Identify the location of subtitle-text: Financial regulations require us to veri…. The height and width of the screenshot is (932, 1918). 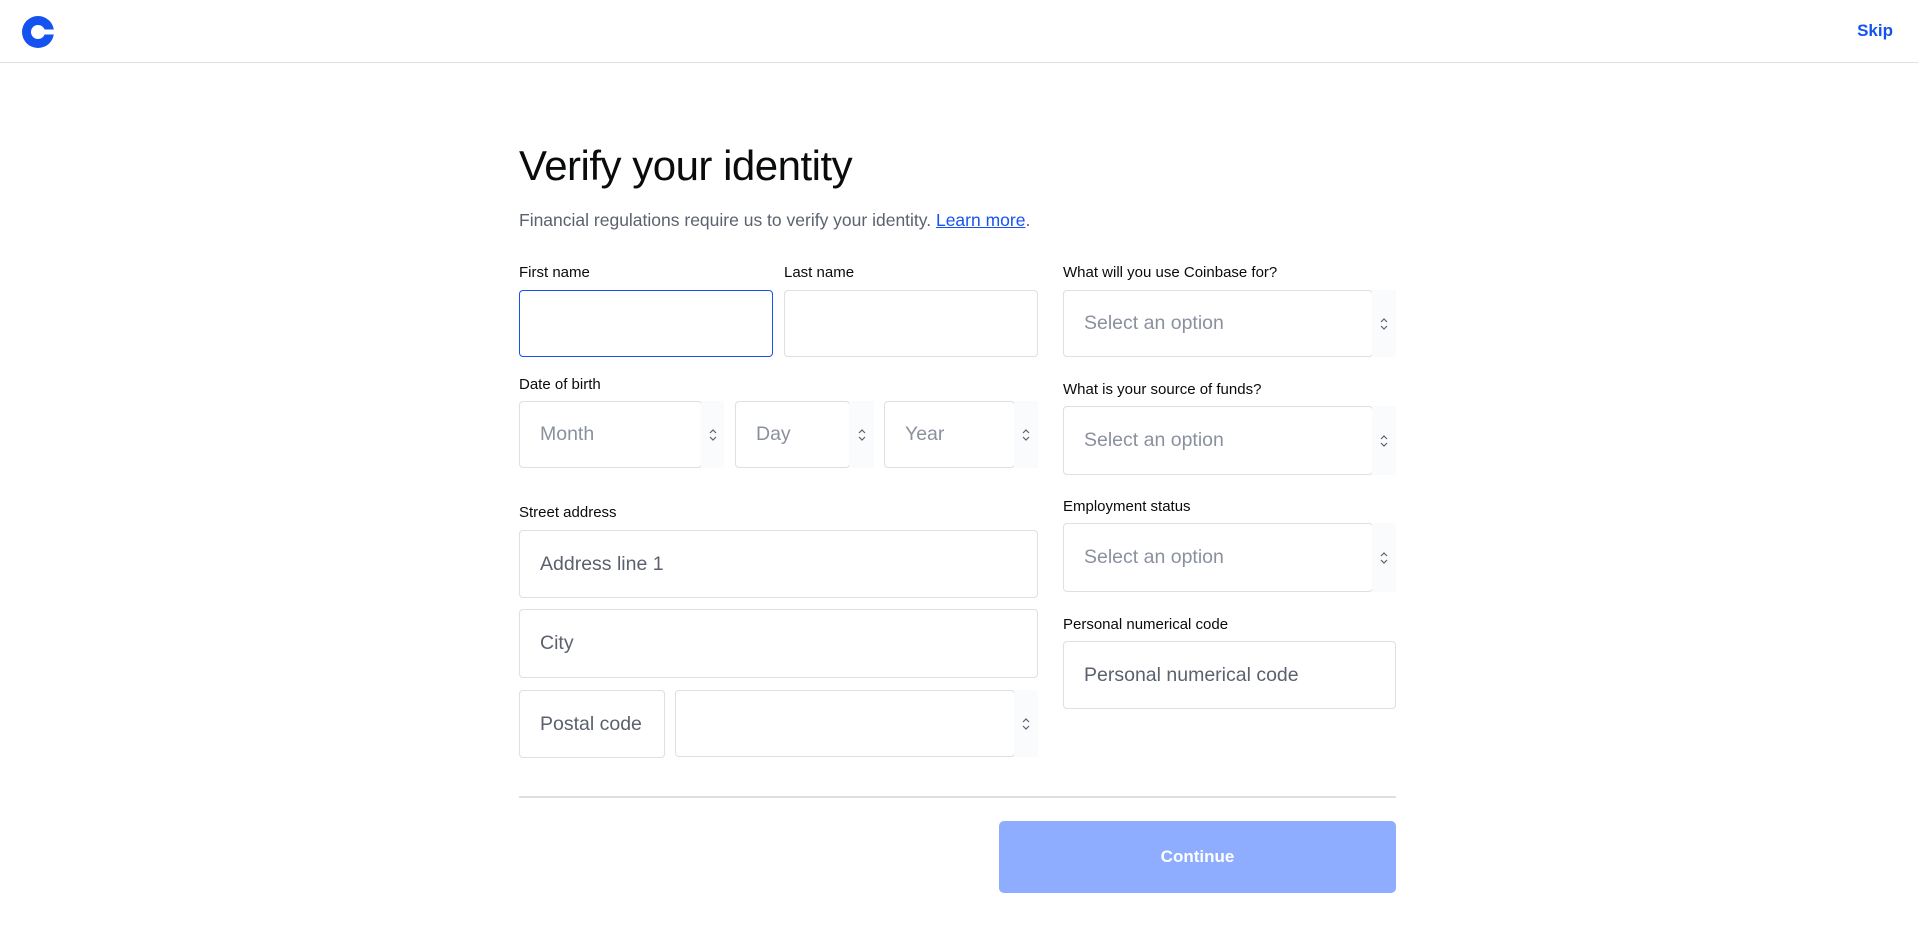
(727, 220).